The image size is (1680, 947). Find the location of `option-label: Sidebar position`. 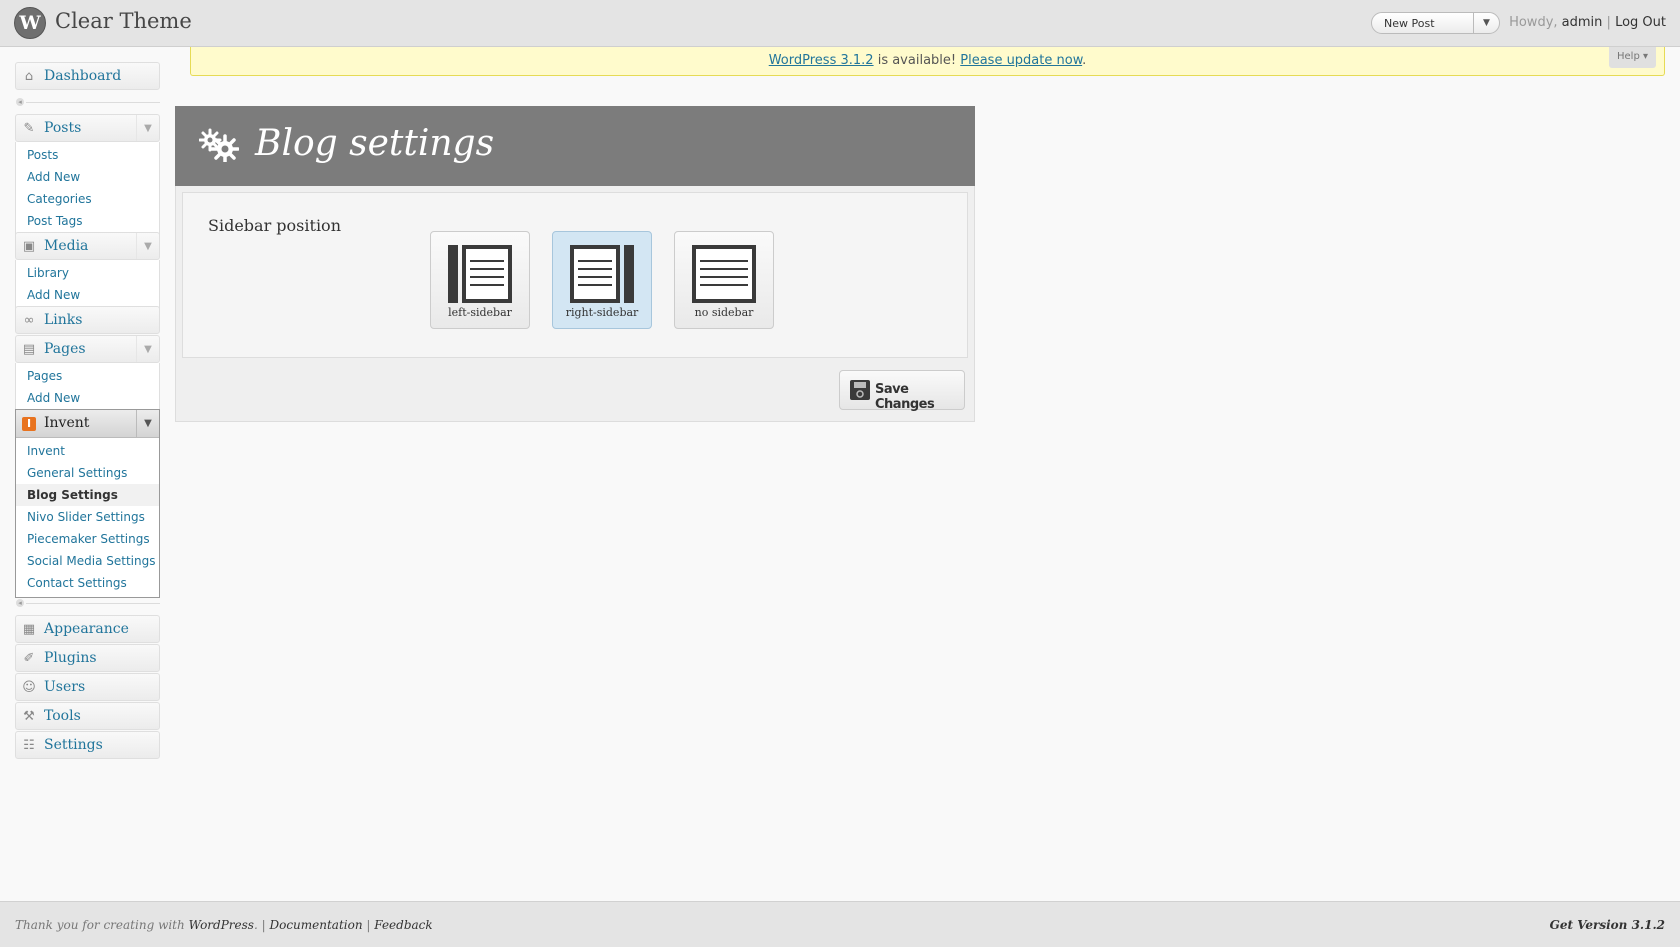

option-label: Sidebar position is located at coordinates (274, 225).